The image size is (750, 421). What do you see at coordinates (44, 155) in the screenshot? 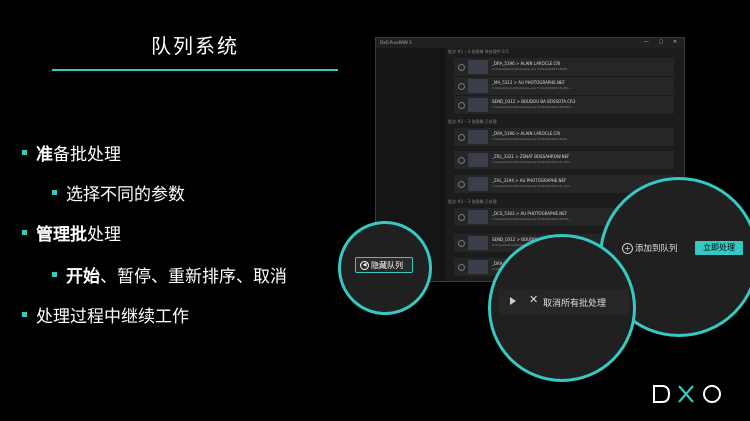
I see `bullet-bold-text: 准` at bounding box center [44, 155].